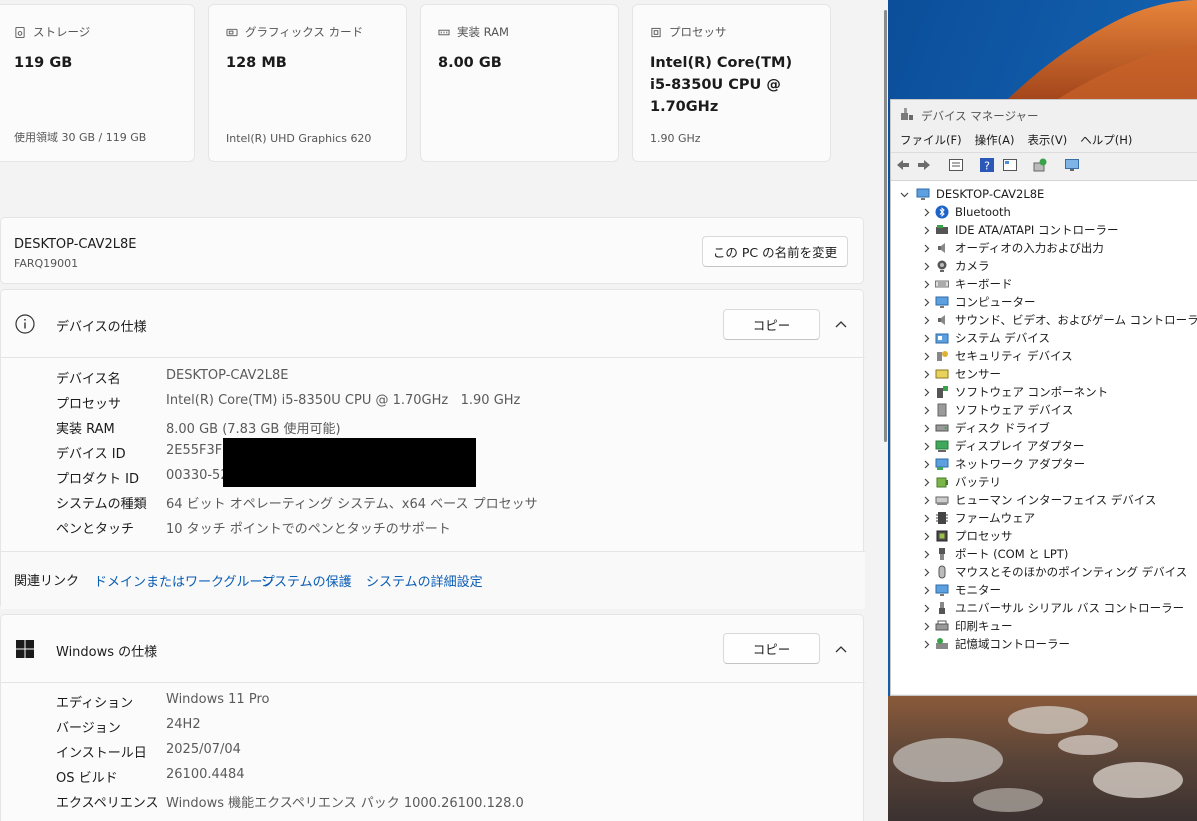 Image resolution: width=1197 pixels, height=821 pixels. Describe the element at coordinates (931, 140) in the screenshot. I see `menu-file: ファイル(F)` at that location.